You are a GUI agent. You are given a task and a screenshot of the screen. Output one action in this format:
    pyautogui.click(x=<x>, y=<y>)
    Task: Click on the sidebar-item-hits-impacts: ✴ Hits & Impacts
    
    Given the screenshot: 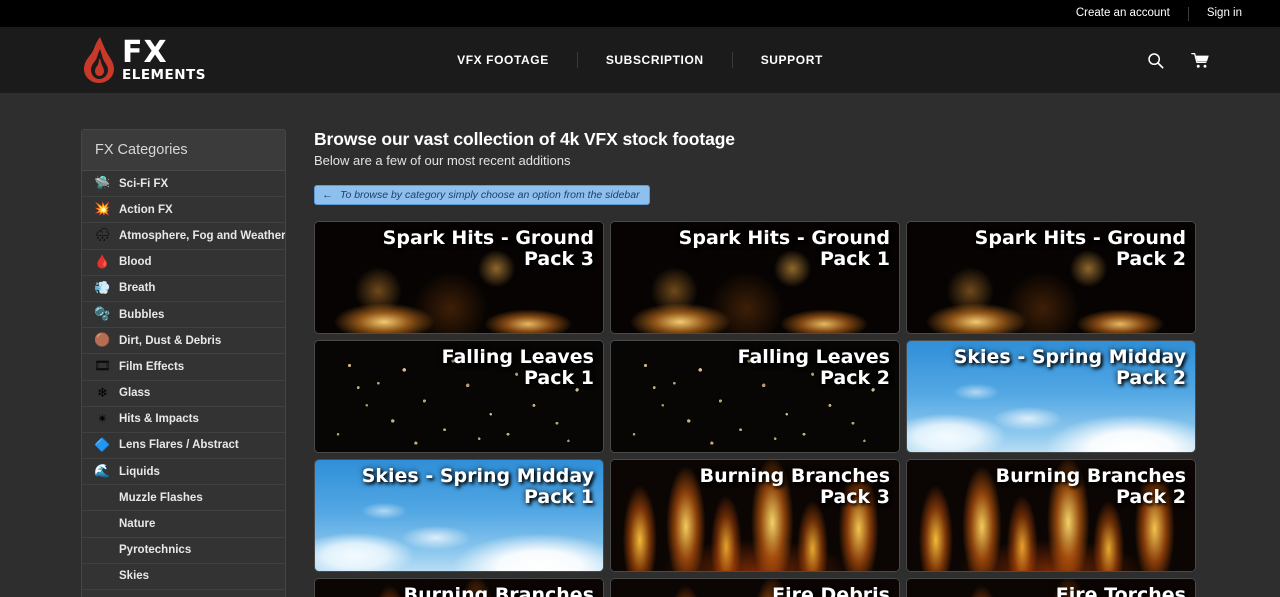 What is the action you would take?
    pyautogui.click(x=183, y=420)
    